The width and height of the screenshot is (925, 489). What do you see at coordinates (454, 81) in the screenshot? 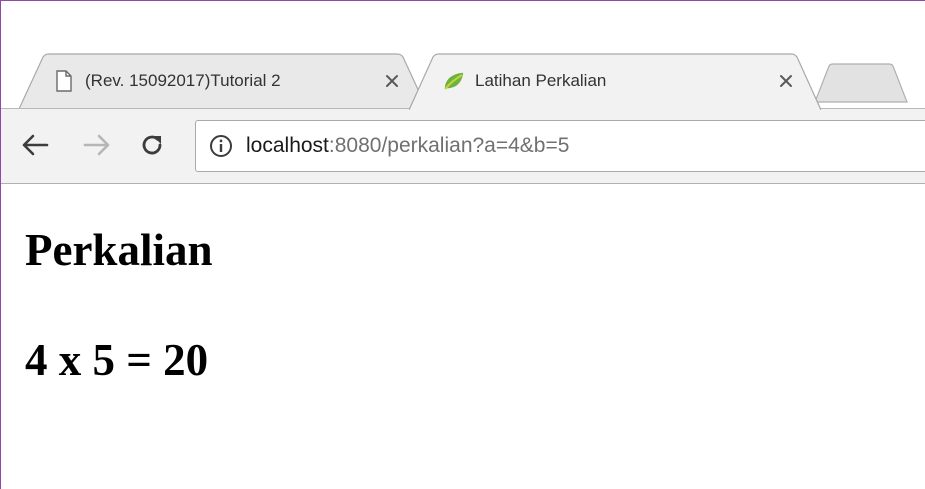
I see `spring-leaf-icon` at bounding box center [454, 81].